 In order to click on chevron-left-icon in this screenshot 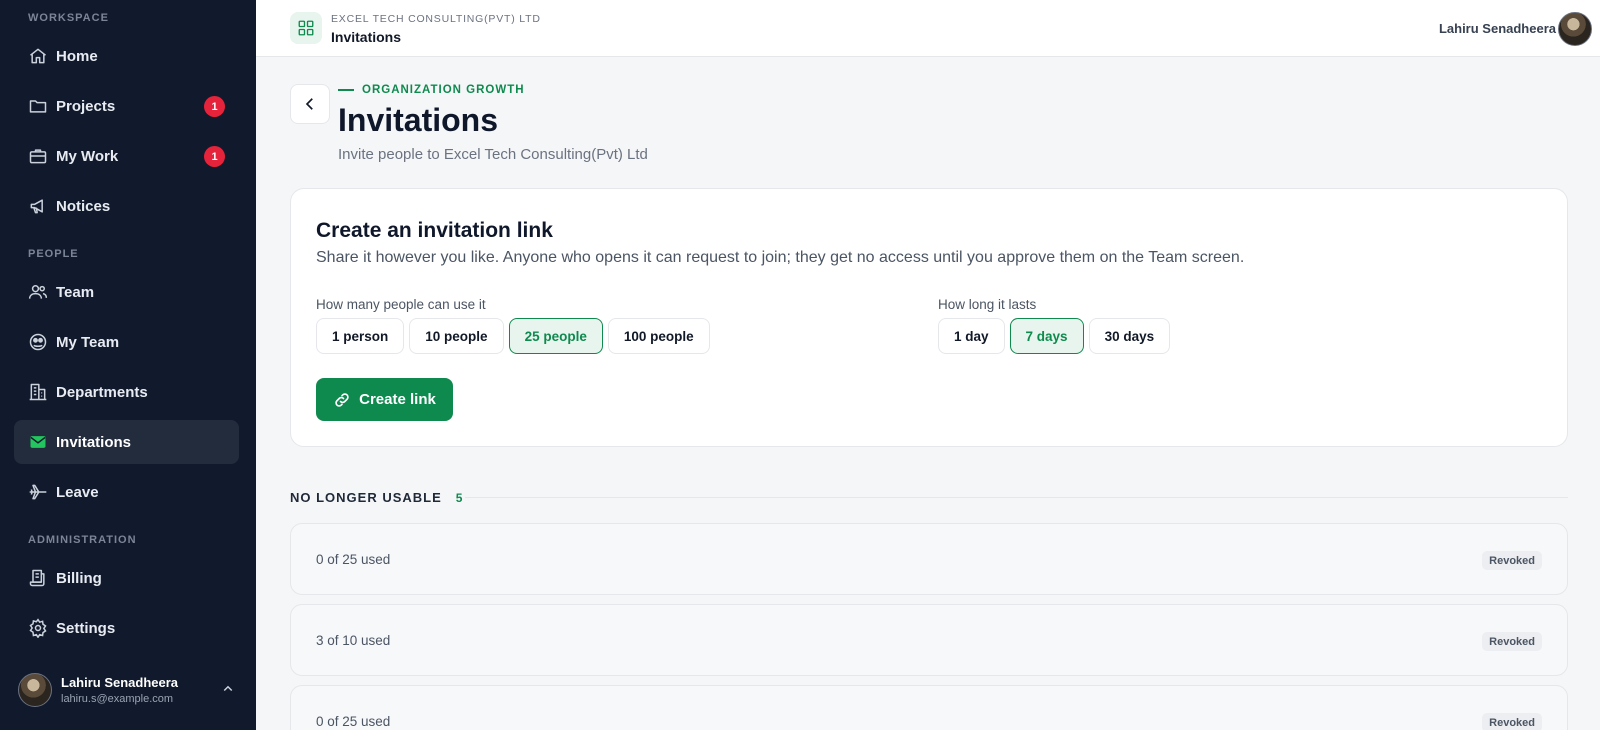, I will do `click(309, 104)`.